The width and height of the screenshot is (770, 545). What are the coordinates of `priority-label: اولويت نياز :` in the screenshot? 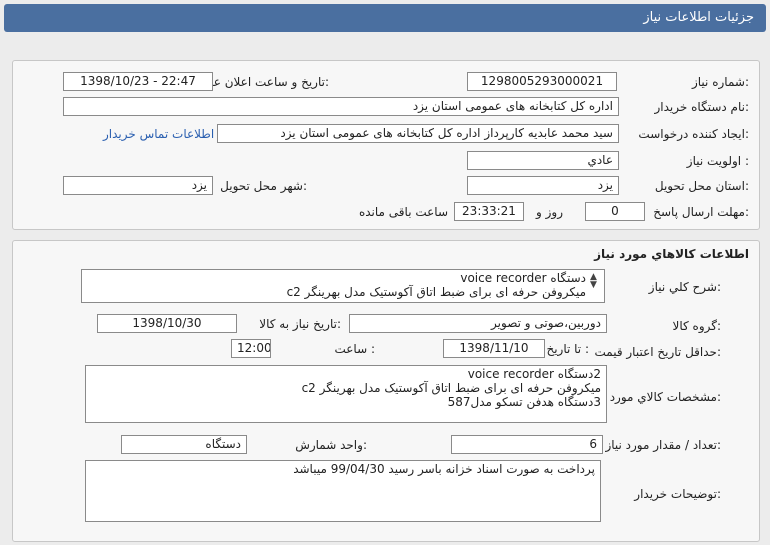 It's located at (717, 161).